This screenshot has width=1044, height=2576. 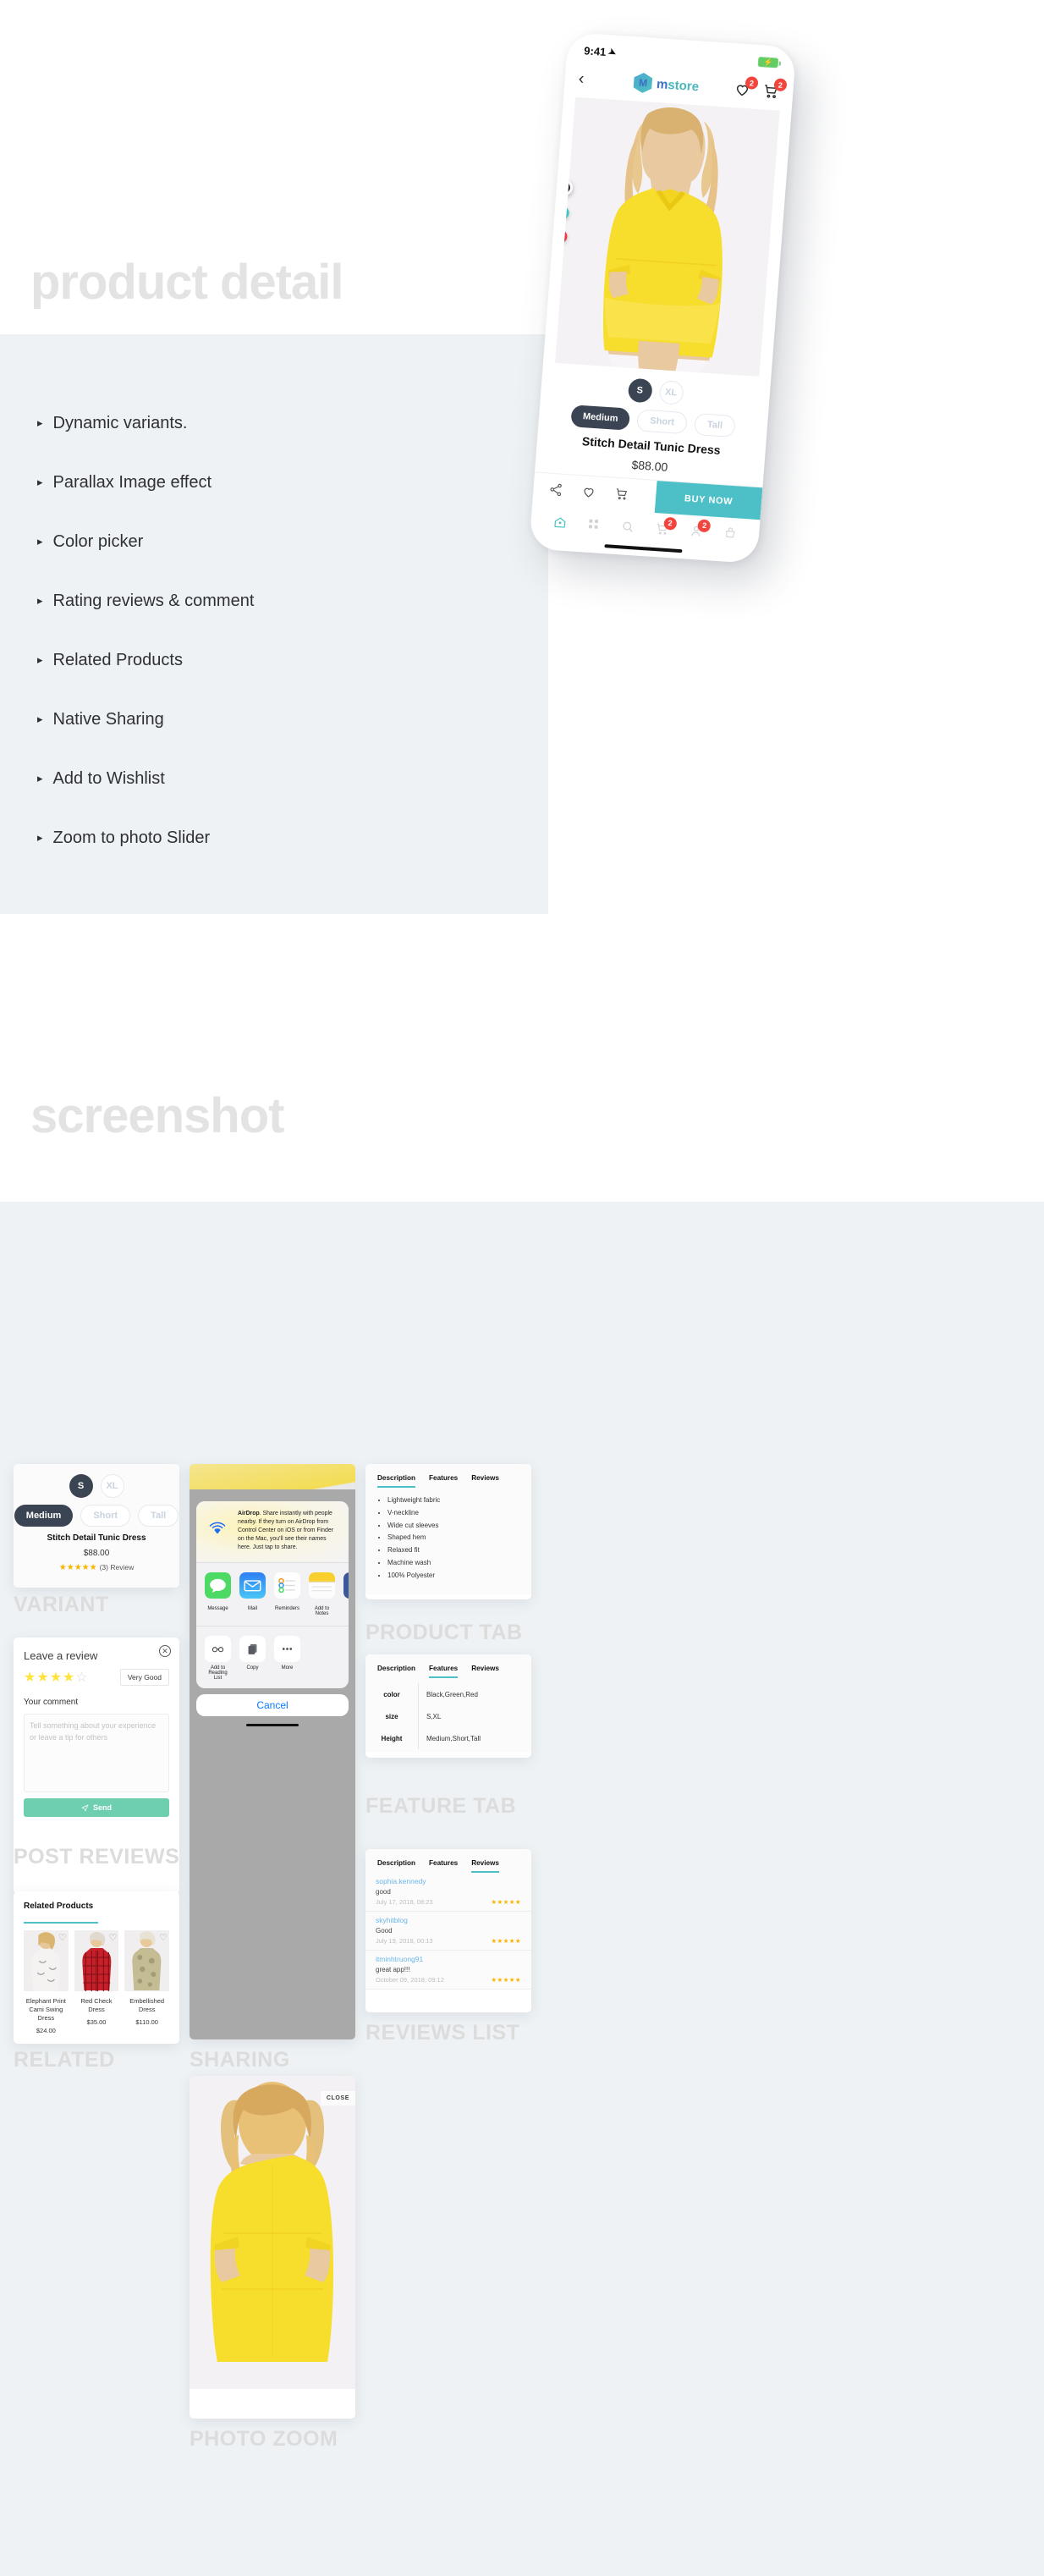 I want to click on send-button: Send, so click(x=96, y=1808).